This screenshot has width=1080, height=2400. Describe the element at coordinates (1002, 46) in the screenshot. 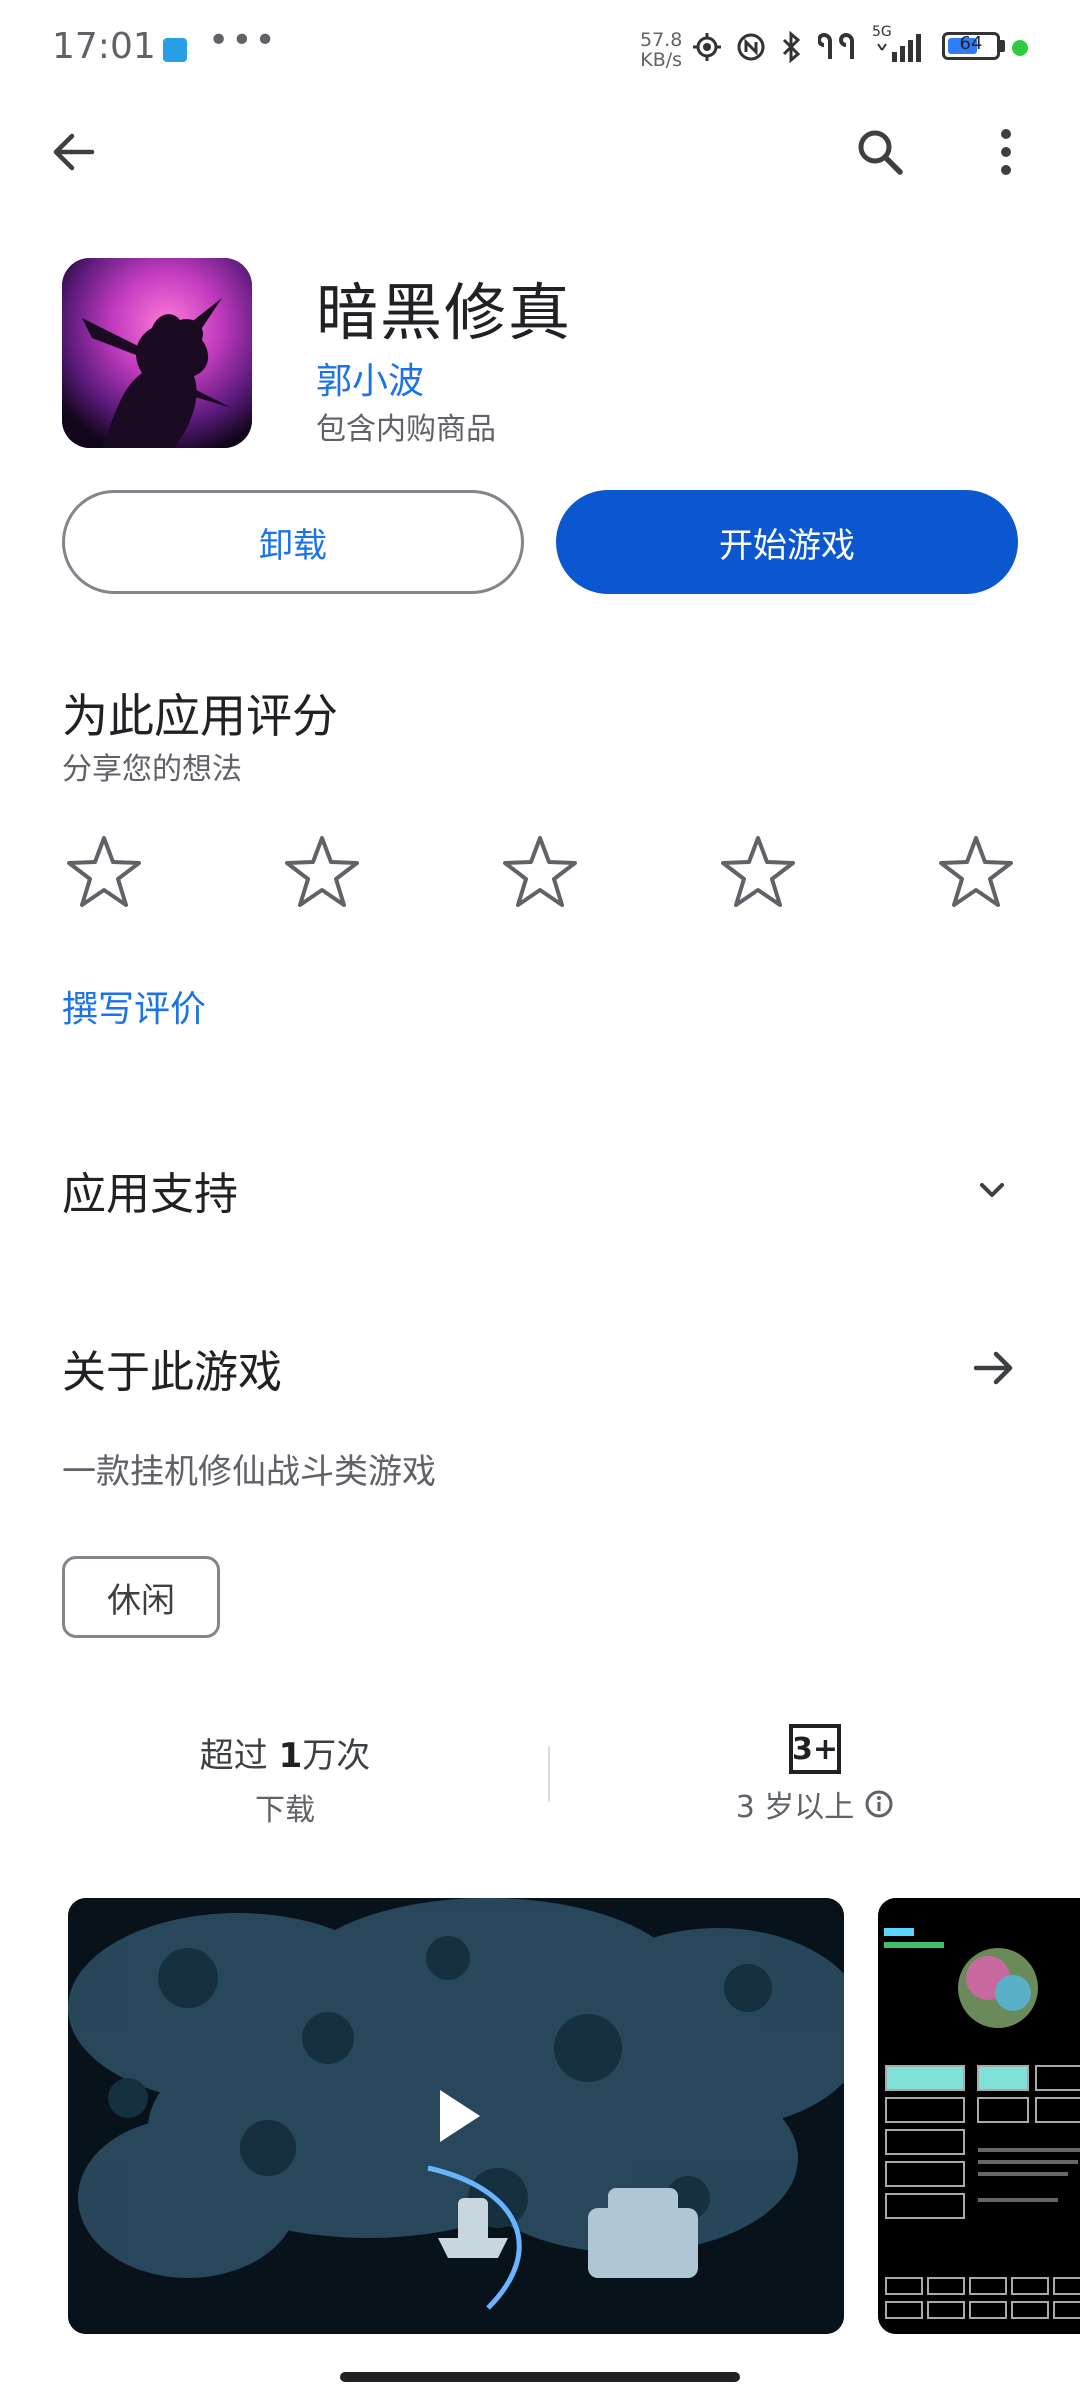

I see `battery-tip` at that location.